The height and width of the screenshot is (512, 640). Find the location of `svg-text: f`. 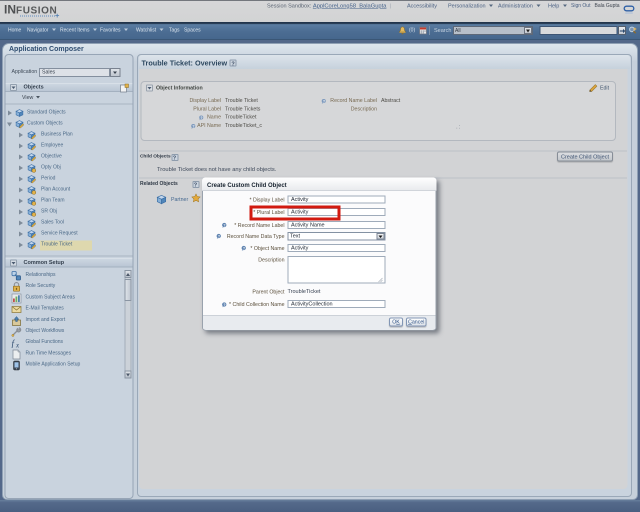

svg-text: f is located at coordinates (14, 344).